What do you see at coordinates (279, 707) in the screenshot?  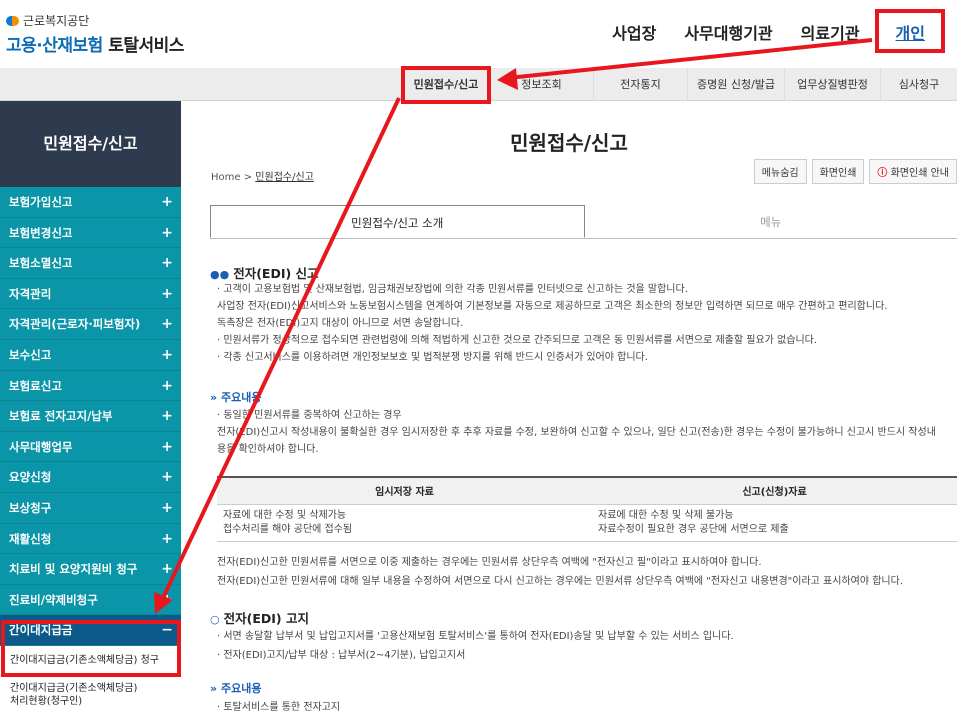 I see `sub2-line: · 토탈서비스를 통한 전자고지` at bounding box center [279, 707].